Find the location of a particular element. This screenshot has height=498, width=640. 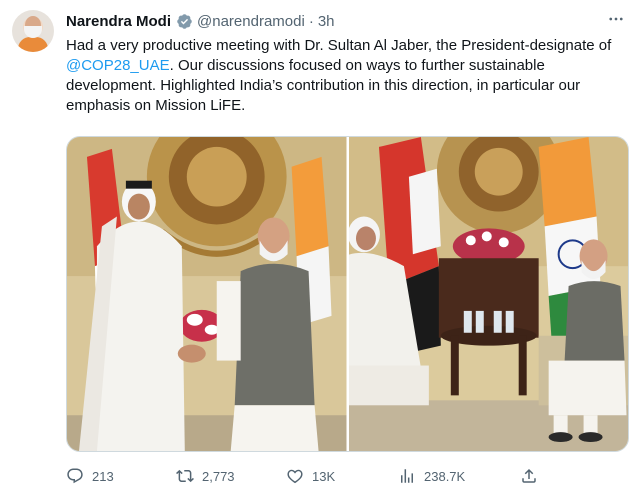

views-icon is located at coordinates (407, 476).